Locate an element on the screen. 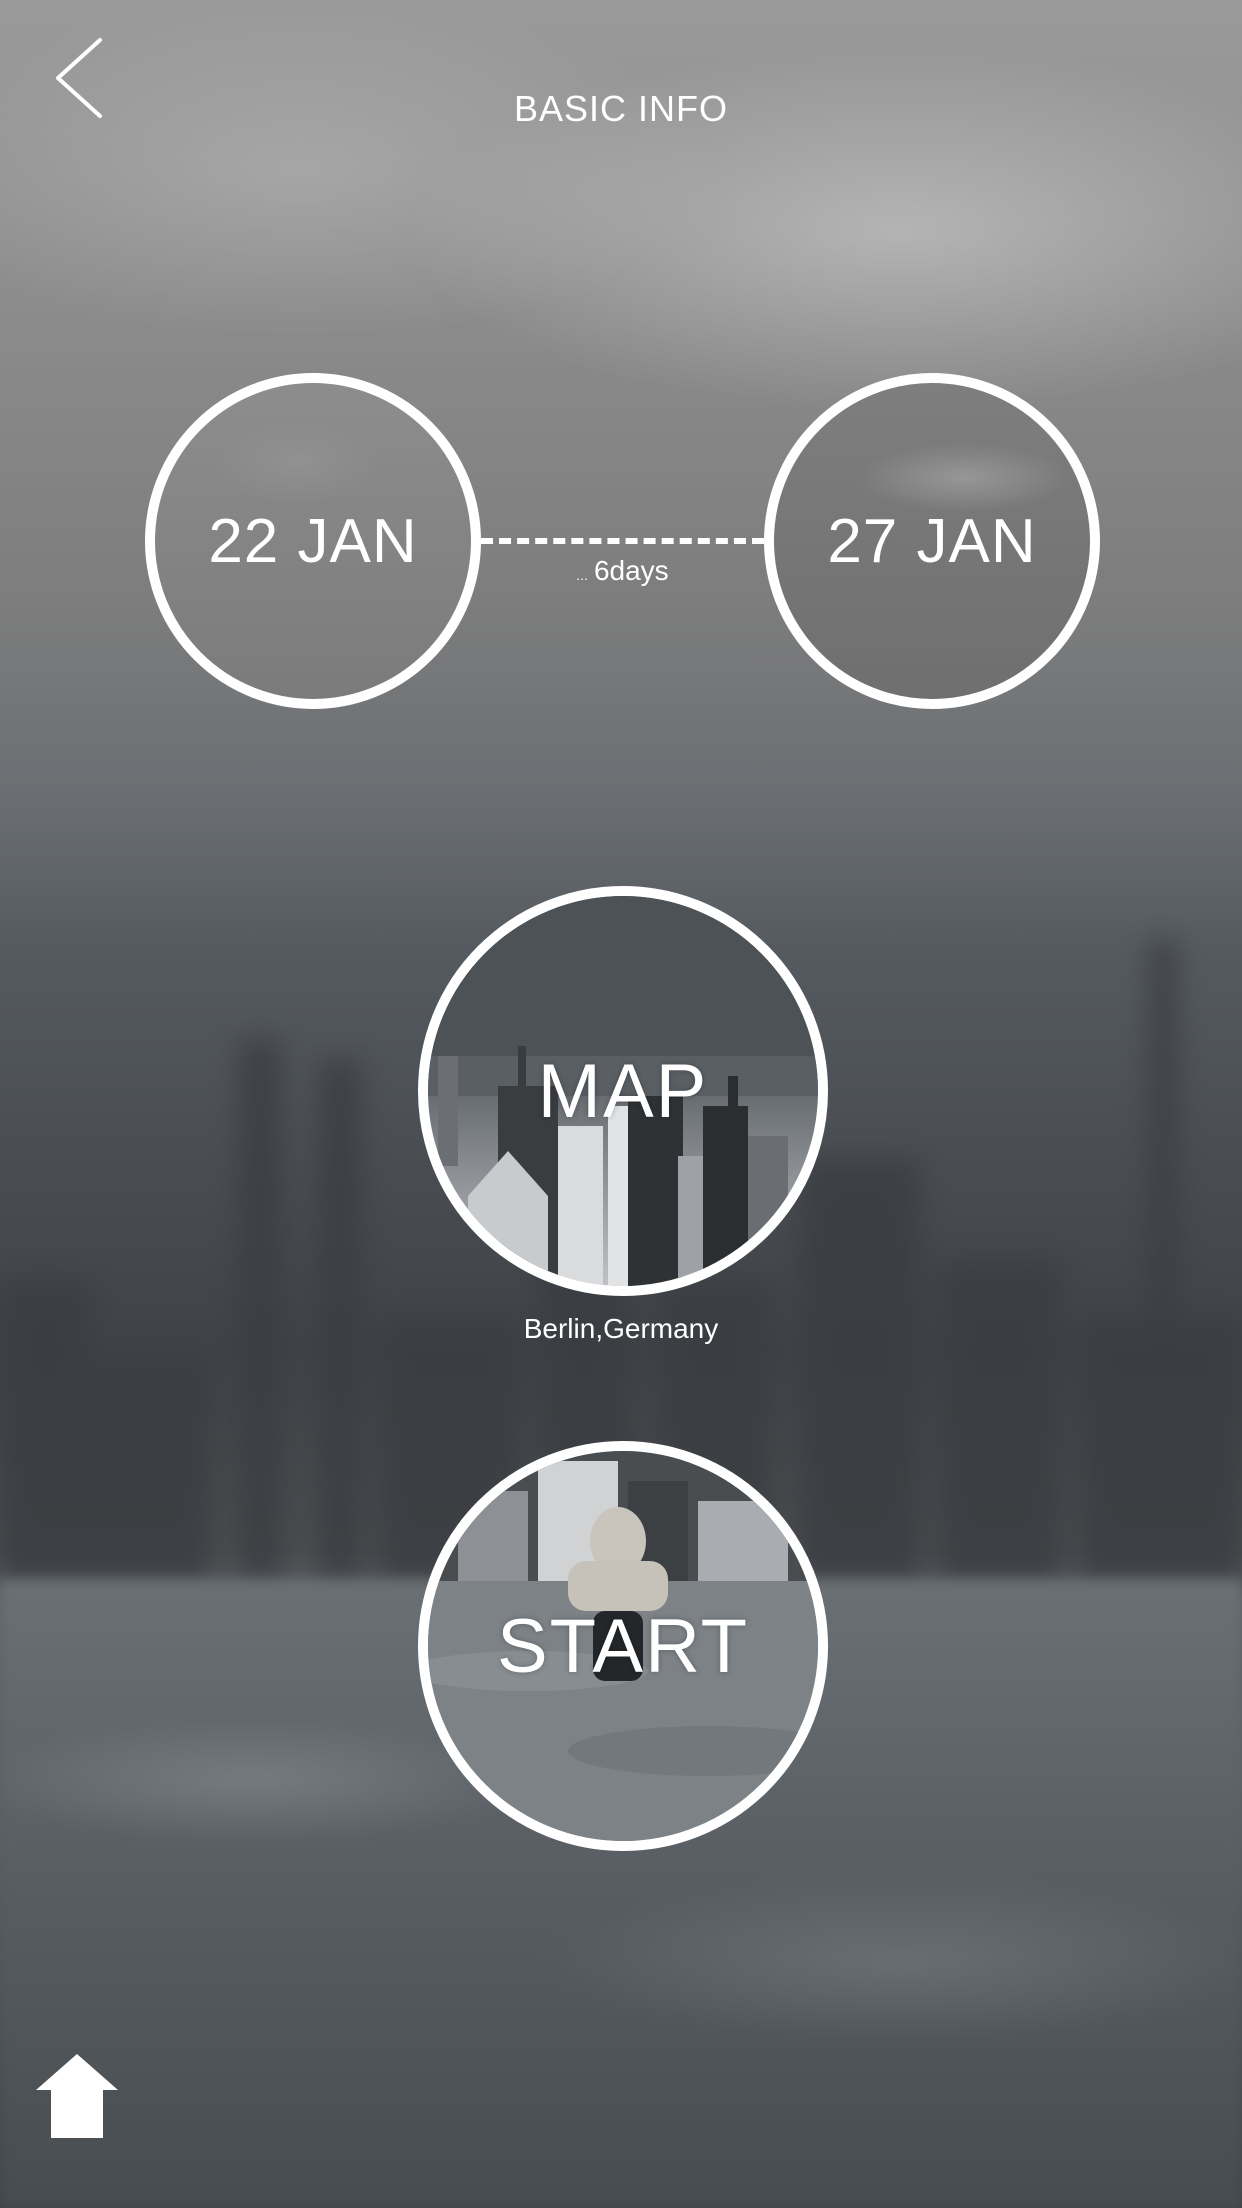  home-icon is located at coordinates (77, 2096).